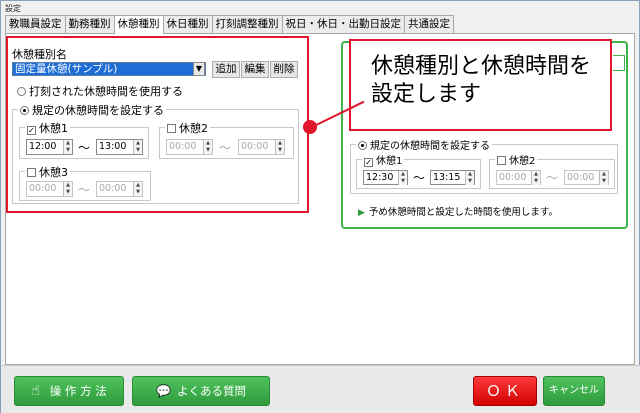  I want to click on break3-start-value: 00:00, so click(43, 188).